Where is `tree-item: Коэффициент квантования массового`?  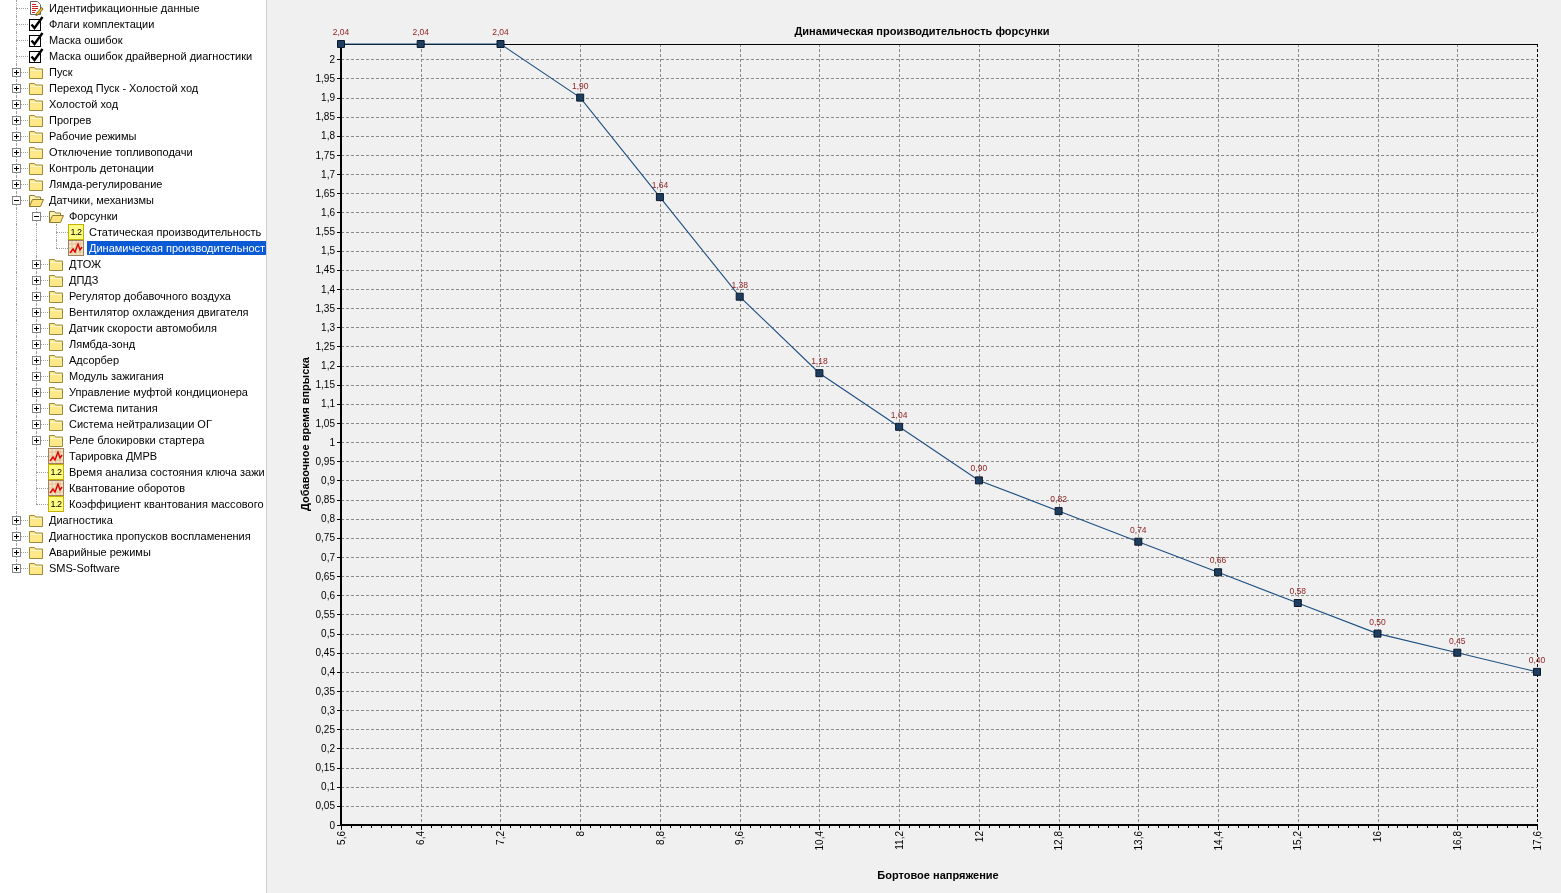 tree-item: Коэффициент квантования массового is located at coordinates (166, 504).